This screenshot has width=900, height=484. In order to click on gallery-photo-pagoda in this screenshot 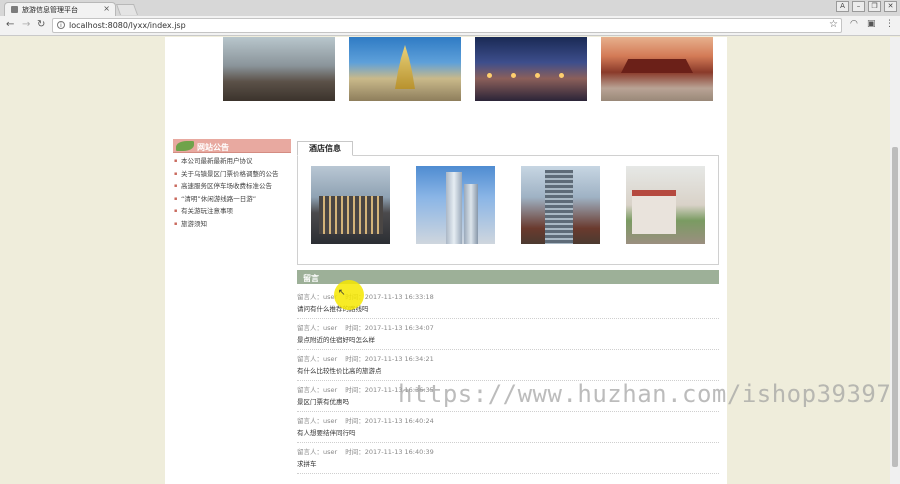, I will do `click(405, 69)`.